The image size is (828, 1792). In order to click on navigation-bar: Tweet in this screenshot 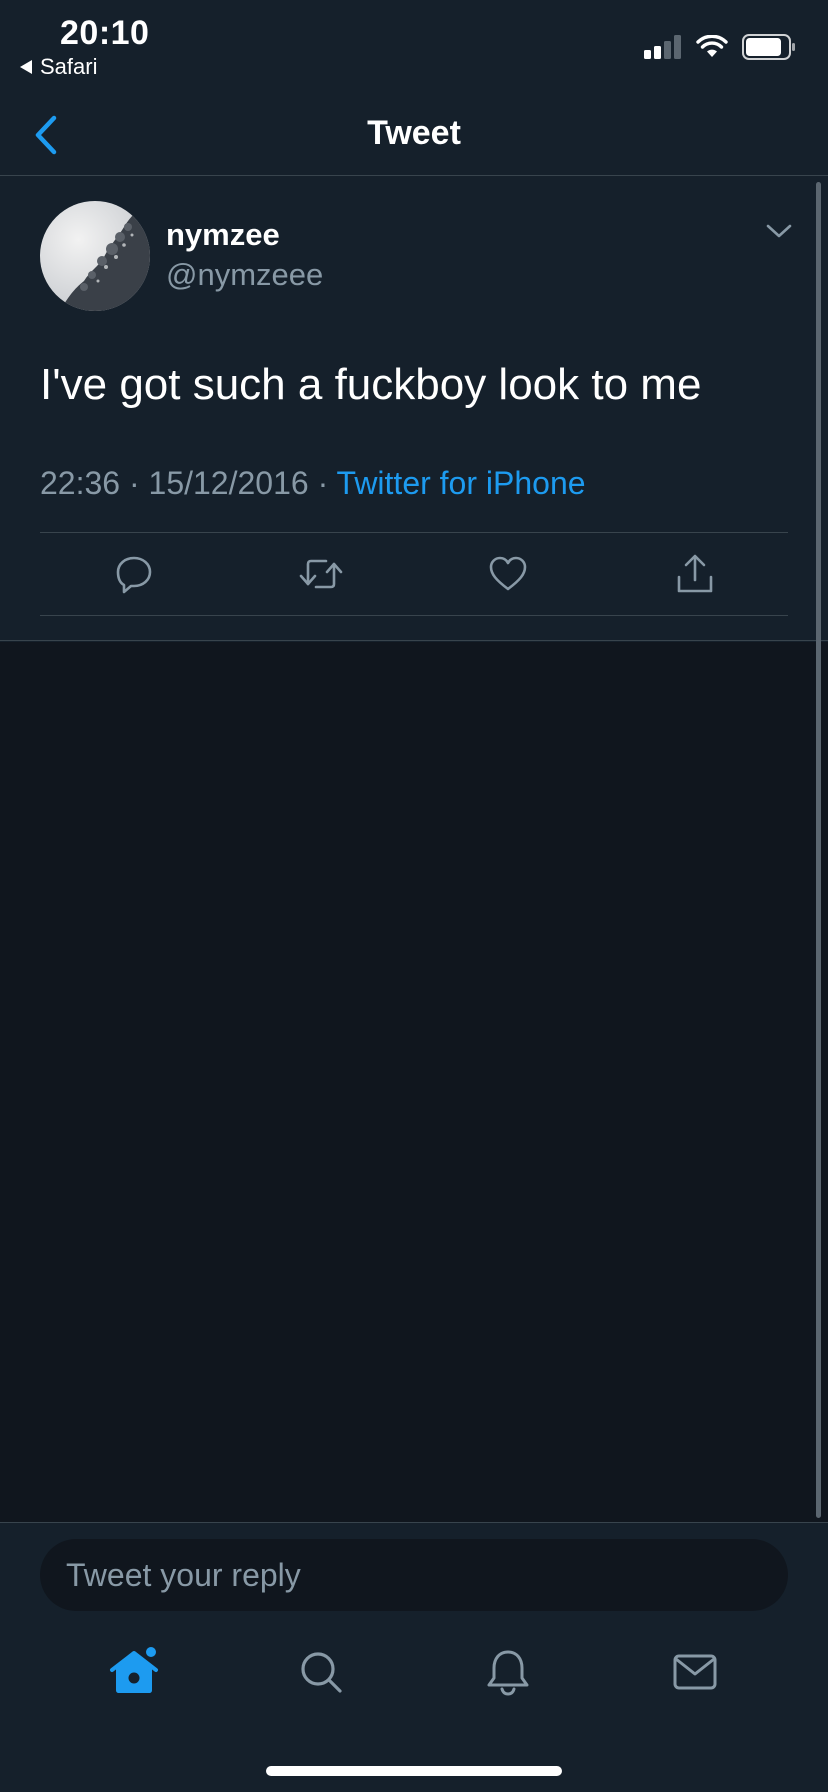, I will do `click(414, 136)`.